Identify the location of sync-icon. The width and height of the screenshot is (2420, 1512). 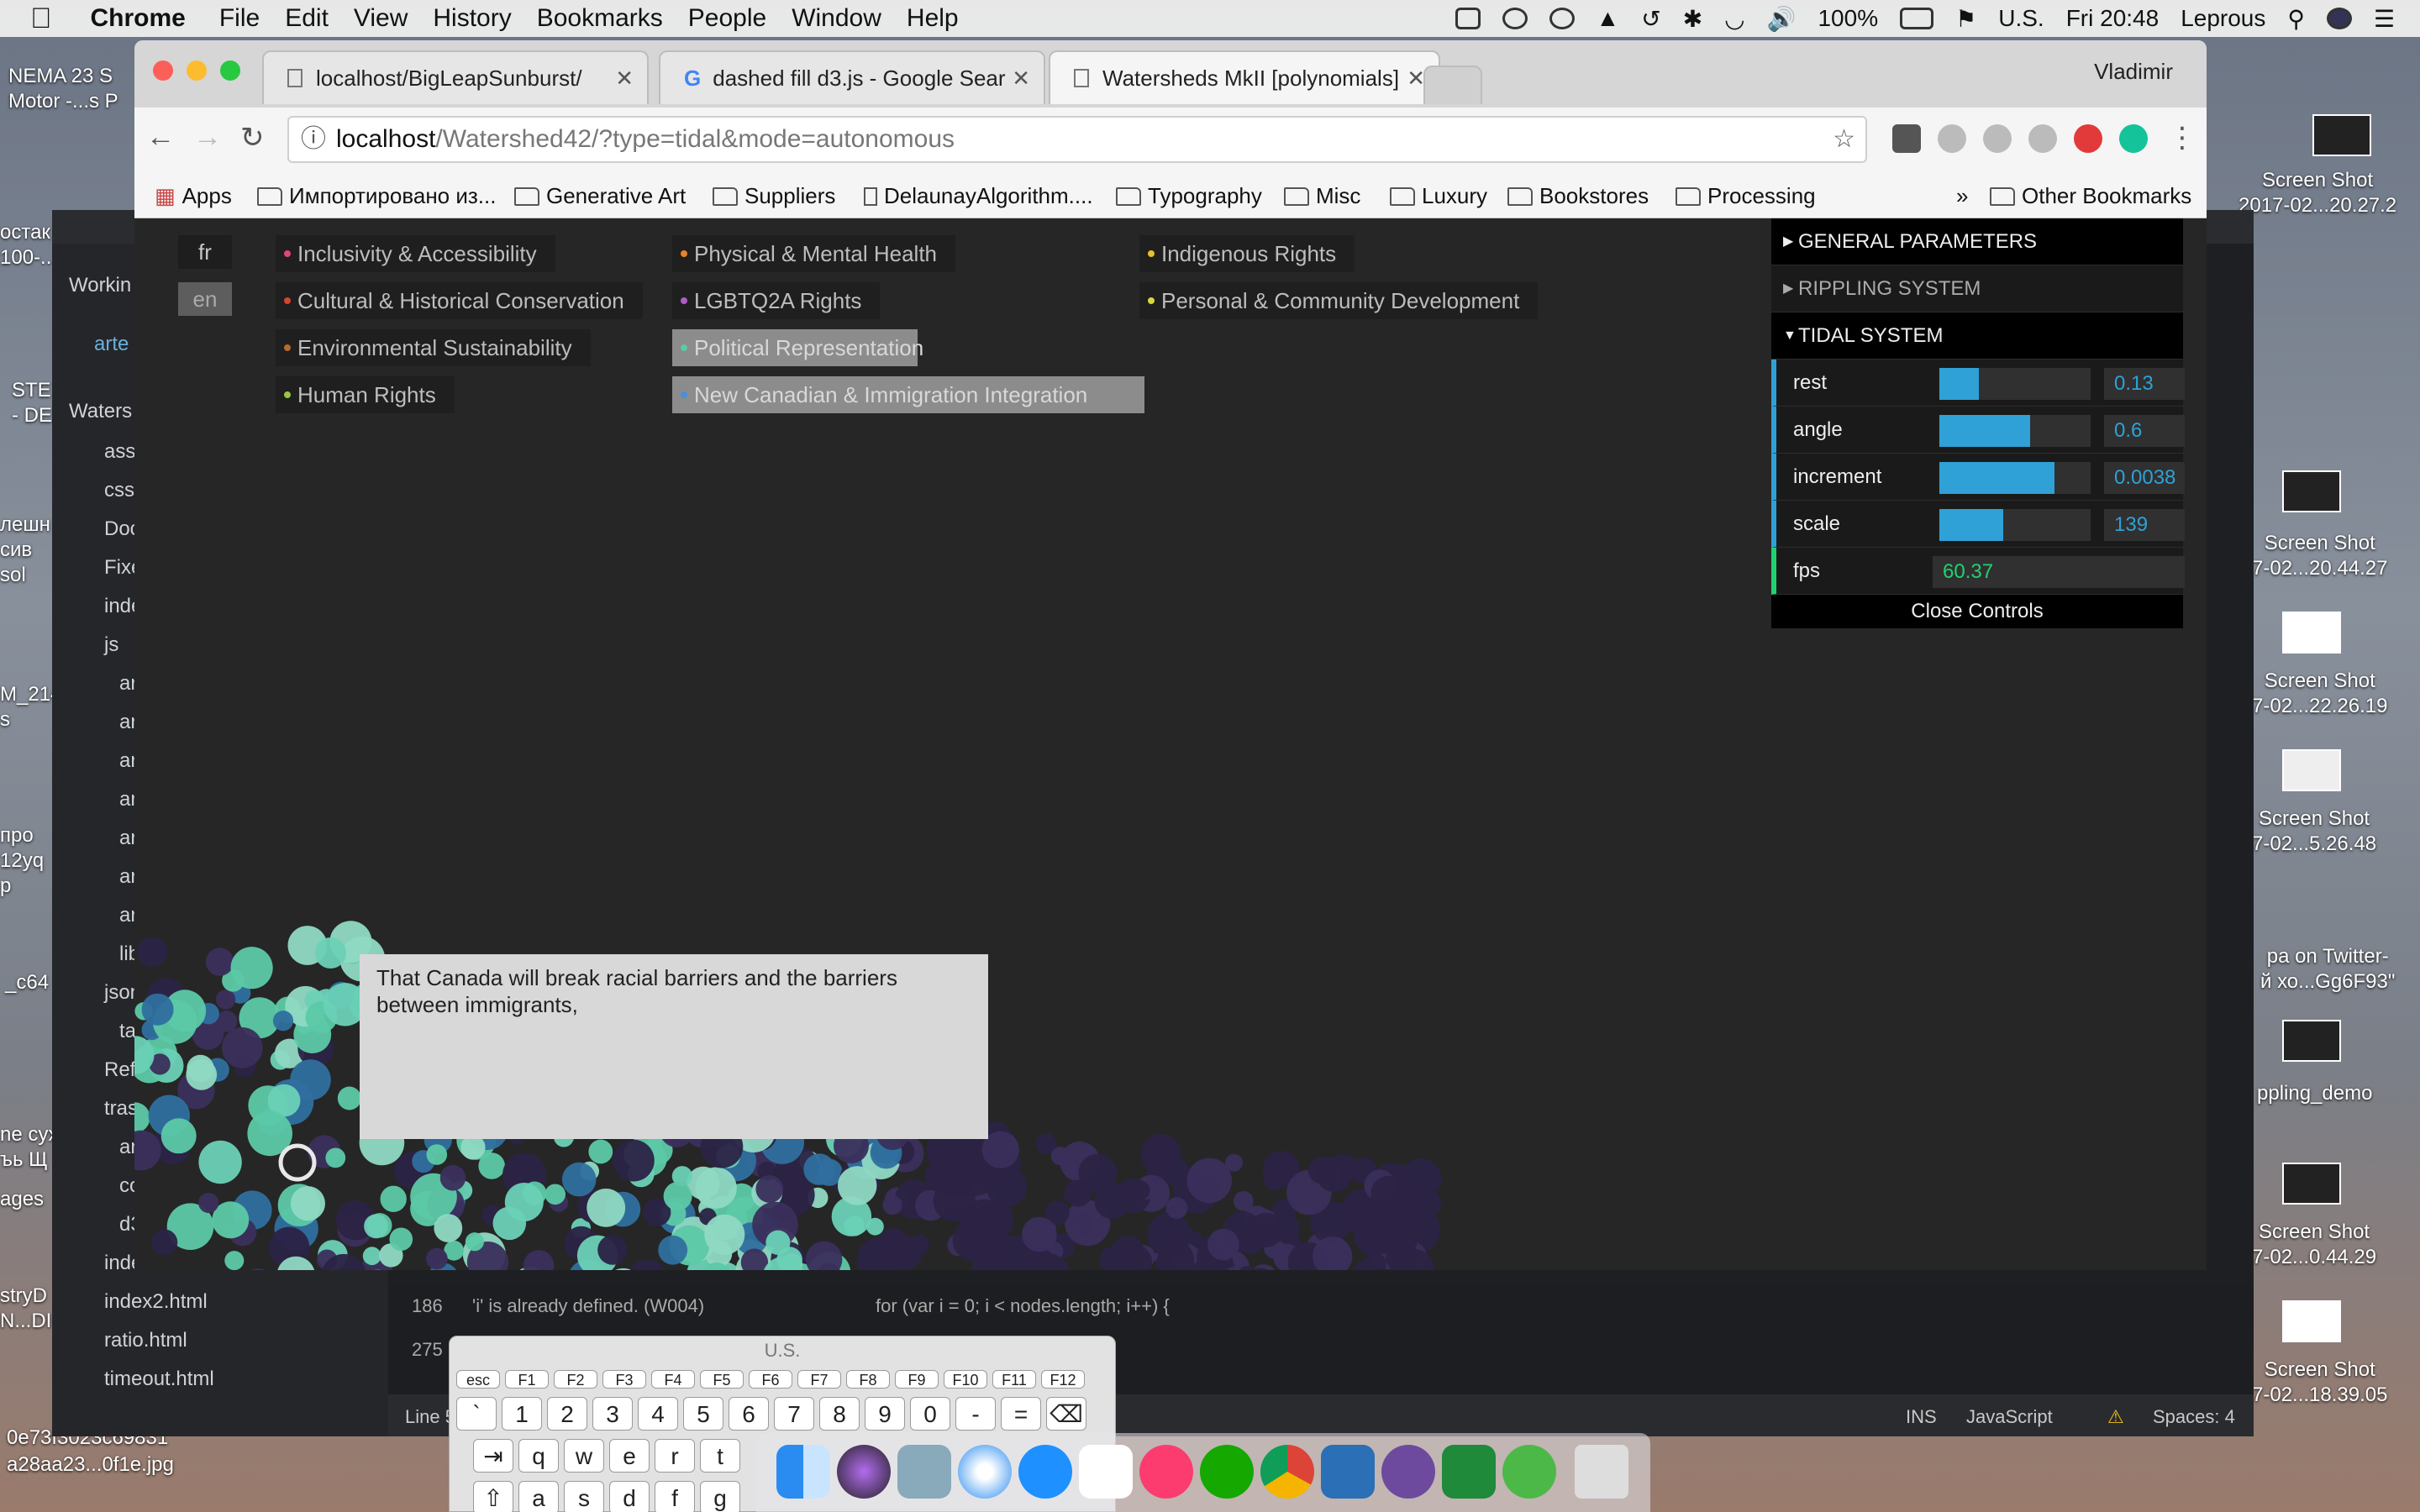
(1562, 18).